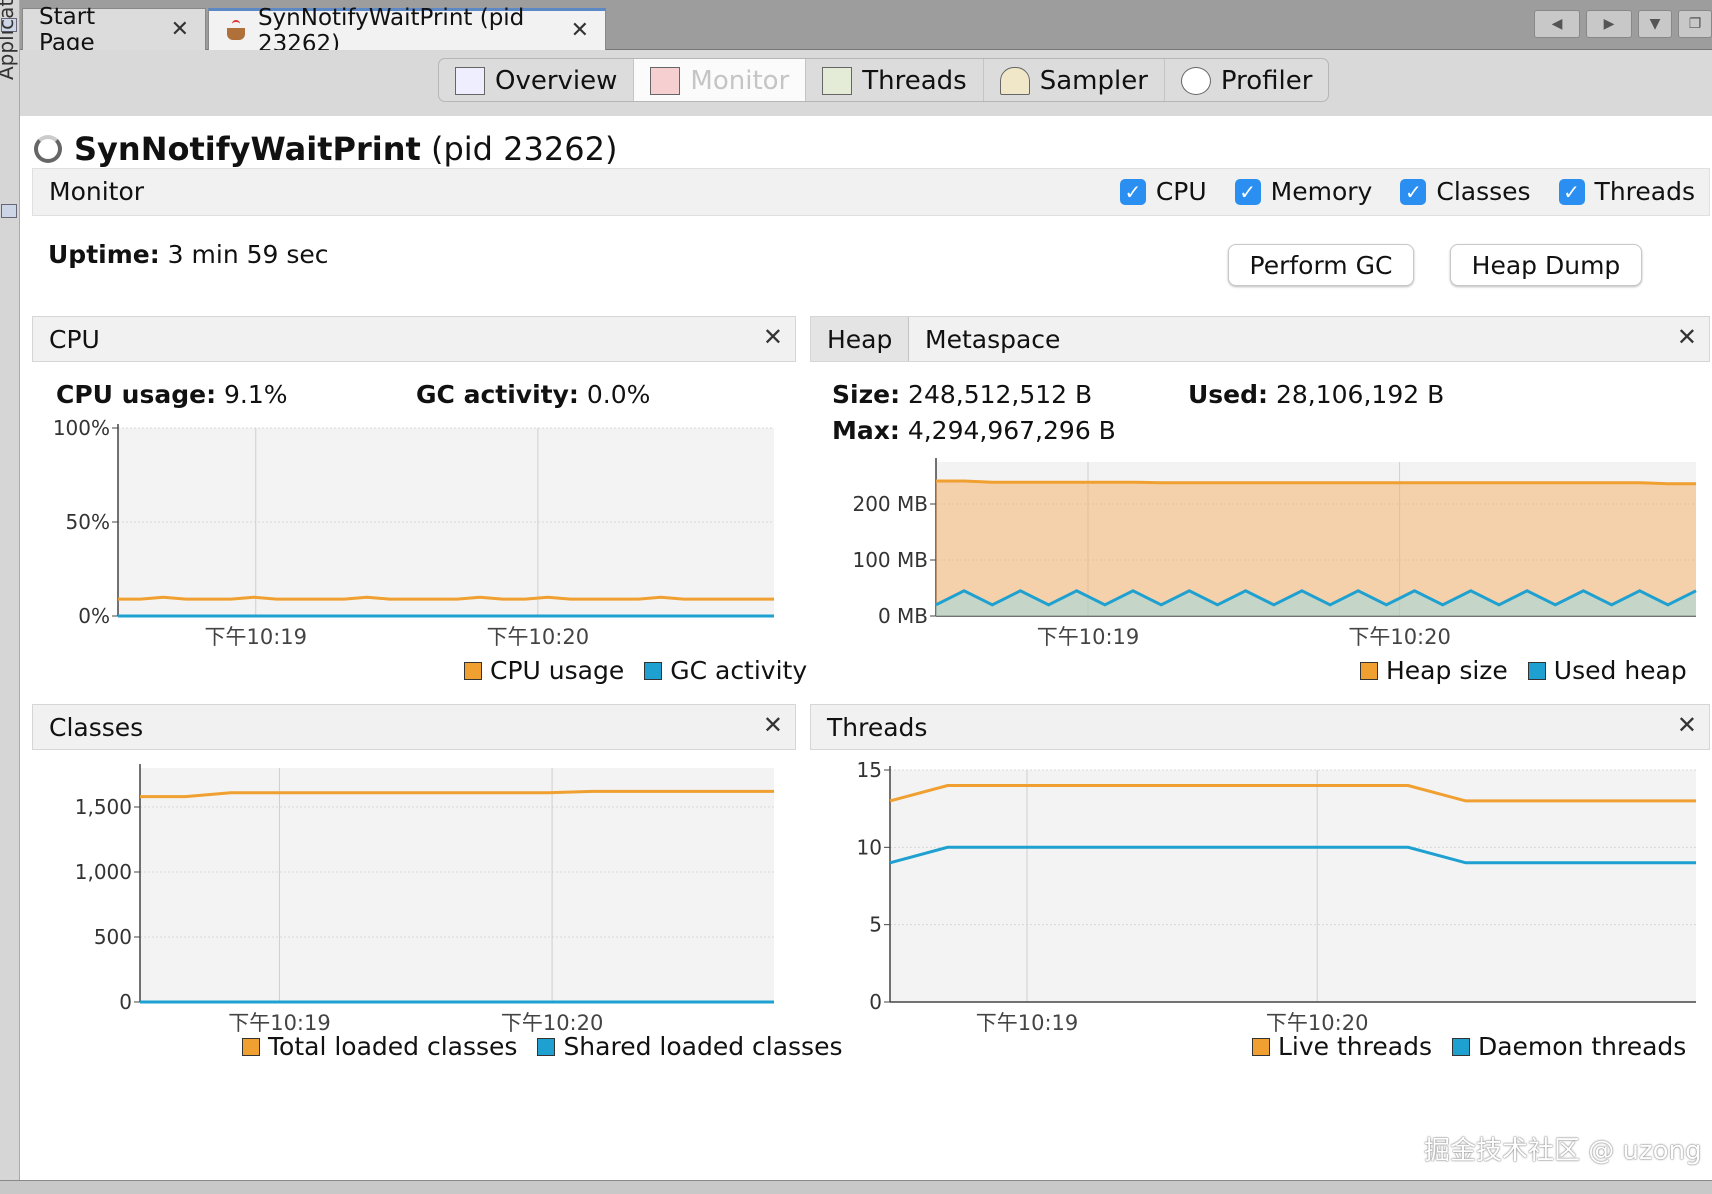 This screenshot has width=1712, height=1194. I want to click on stat-label: CPU usage:, so click(136, 394).